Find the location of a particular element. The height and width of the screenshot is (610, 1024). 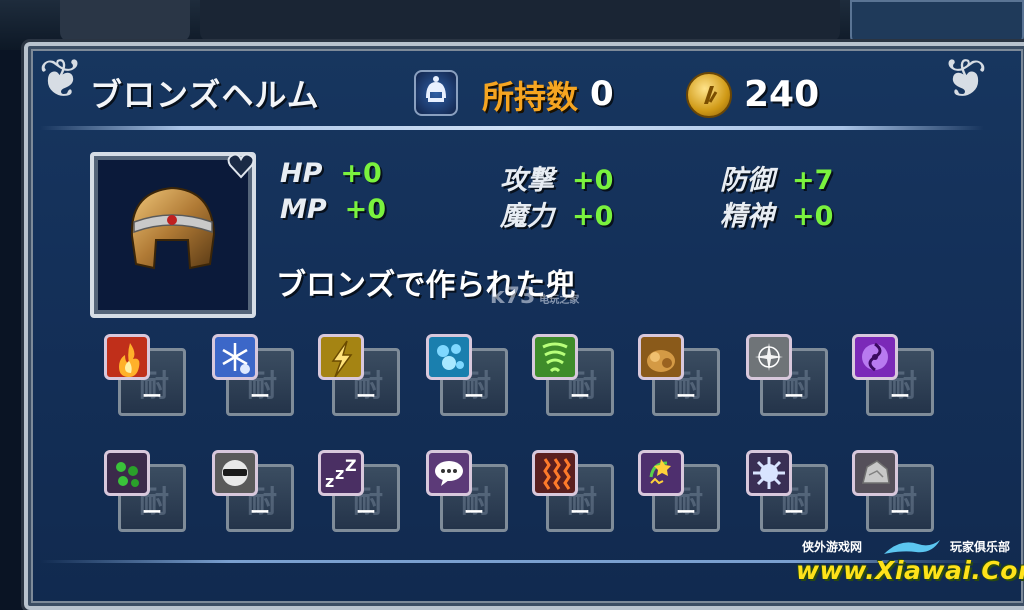

holy-icon is located at coordinates (769, 357).